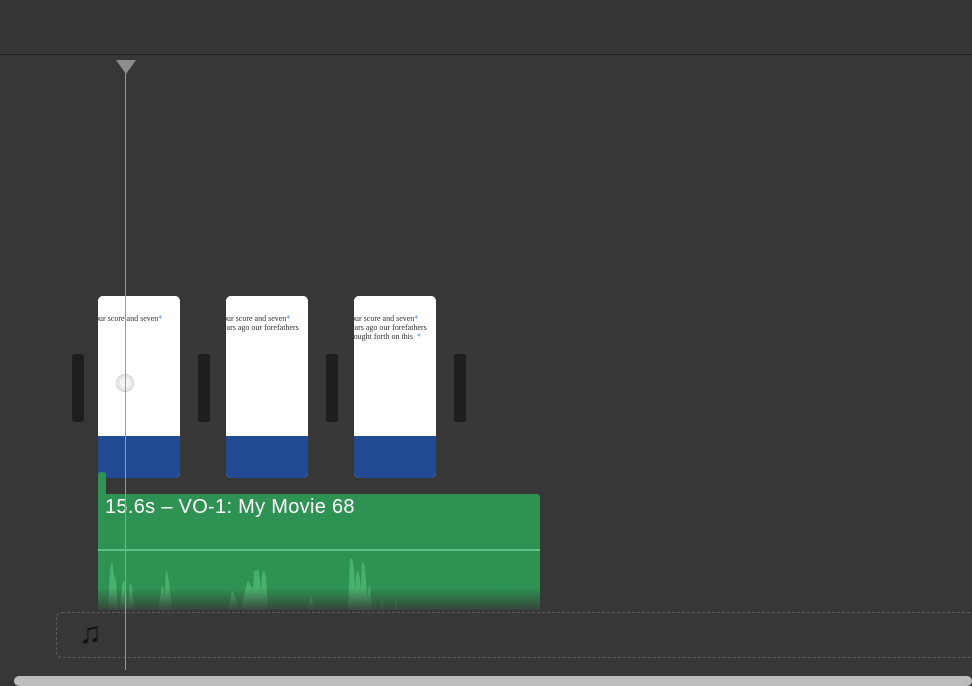 This screenshot has width=972, height=686. What do you see at coordinates (125, 370) in the screenshot?
I see `playhead` at bounding box center [125, 370].